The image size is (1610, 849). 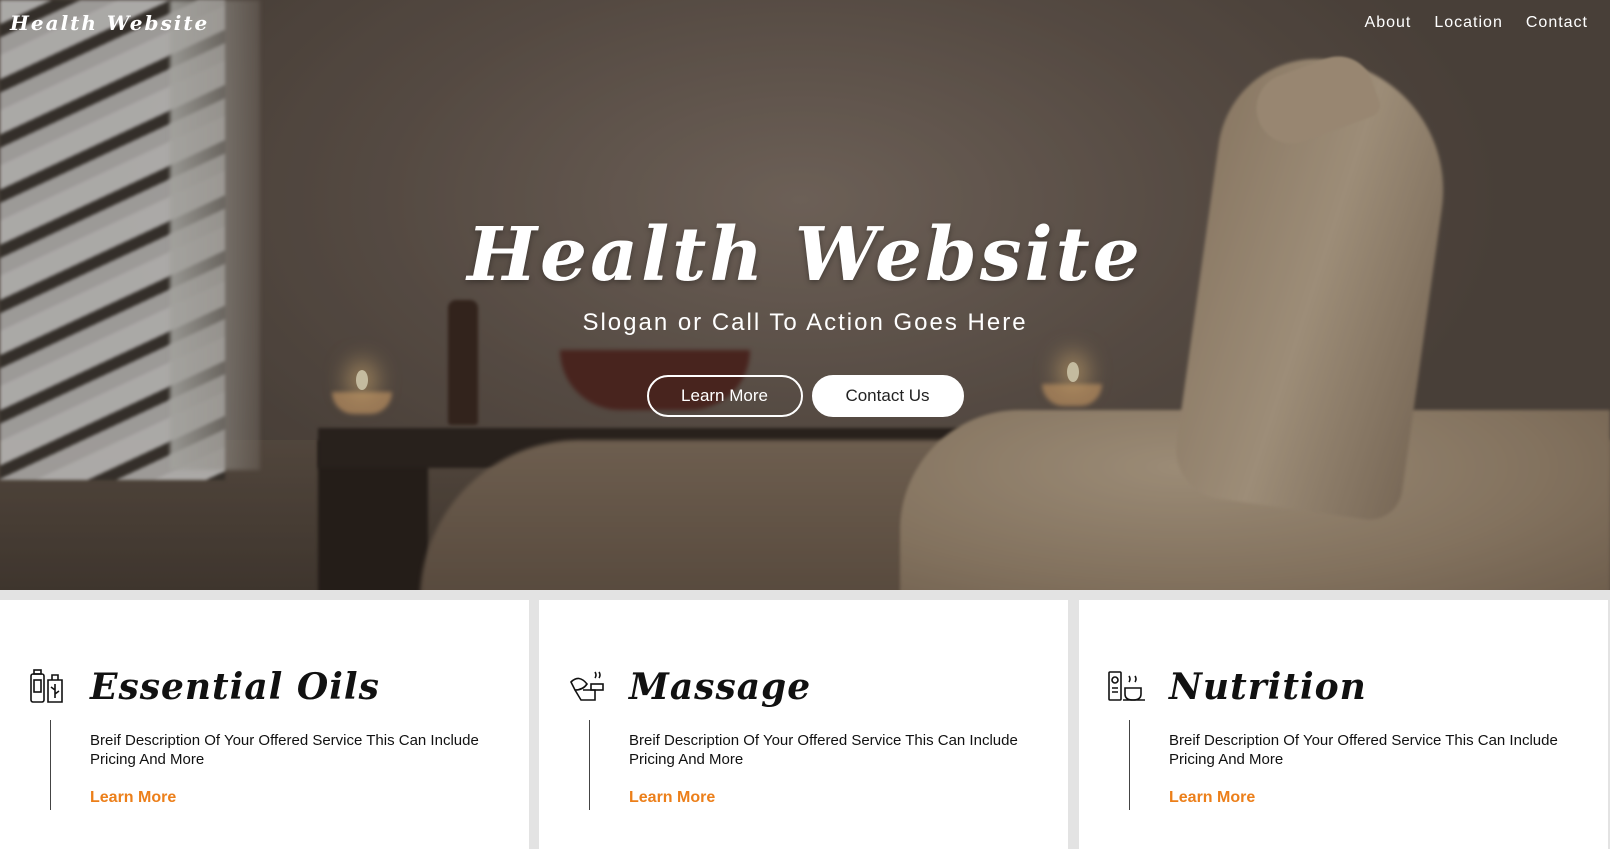 What do you see at coordinates (46, 686) in the screenshot?
I see `essential-oils-icon` at bounding box center [46, 686].